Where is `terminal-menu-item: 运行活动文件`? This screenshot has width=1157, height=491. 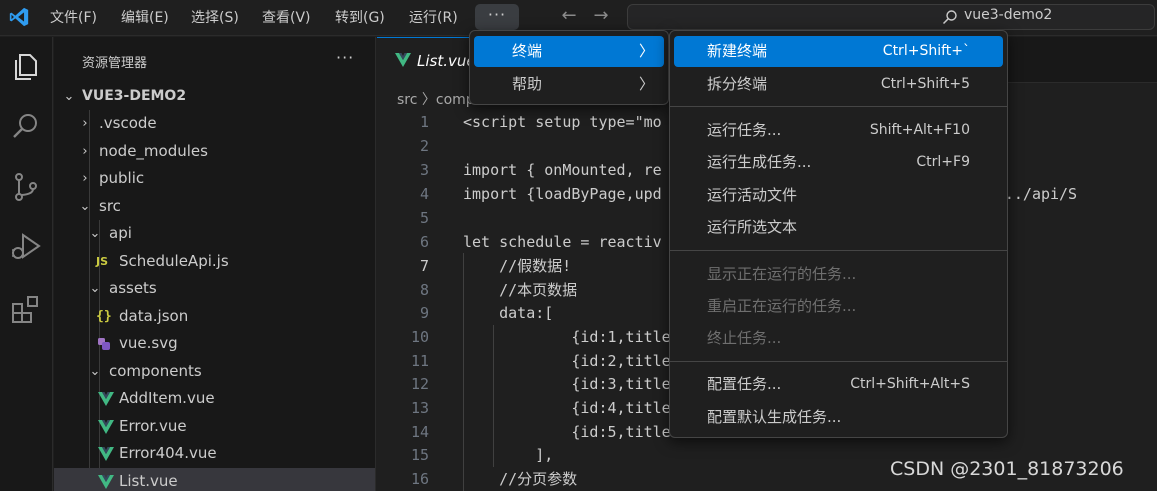
terminal-menu-item: 运行活动文件 is located at coordinates (838, 195).